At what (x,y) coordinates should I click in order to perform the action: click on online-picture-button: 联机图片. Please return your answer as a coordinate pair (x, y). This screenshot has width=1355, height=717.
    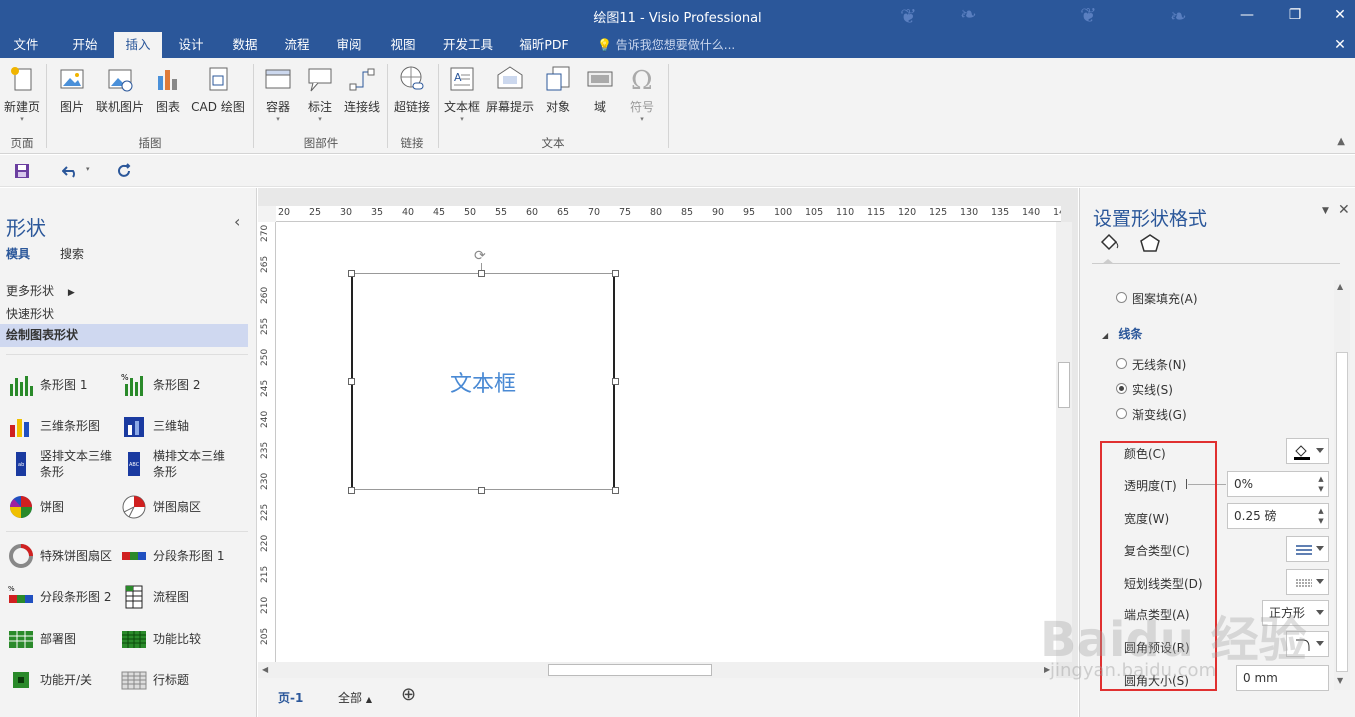
    Looking at the image, I should click on (120, 89).